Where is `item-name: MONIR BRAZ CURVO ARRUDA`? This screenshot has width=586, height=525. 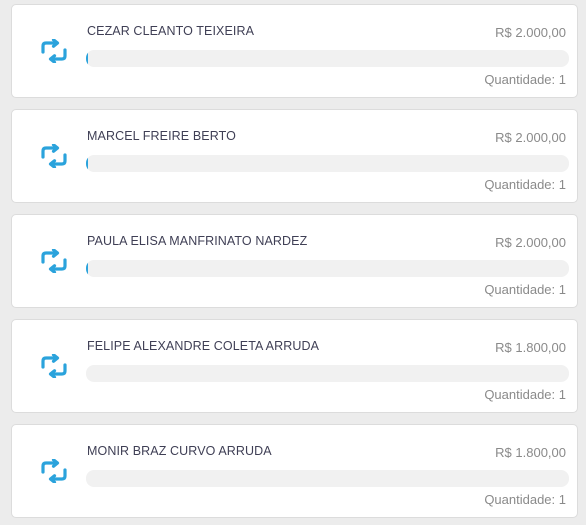
item-name: MONIR BRAZ CURVO ARRUDA is located at coordinates (179, 451).